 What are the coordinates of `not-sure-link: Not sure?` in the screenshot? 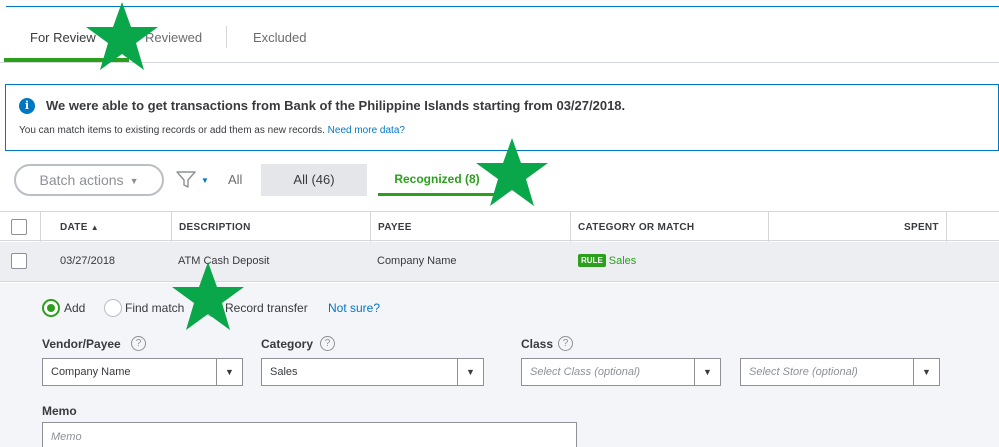 It's located at (354, 308).